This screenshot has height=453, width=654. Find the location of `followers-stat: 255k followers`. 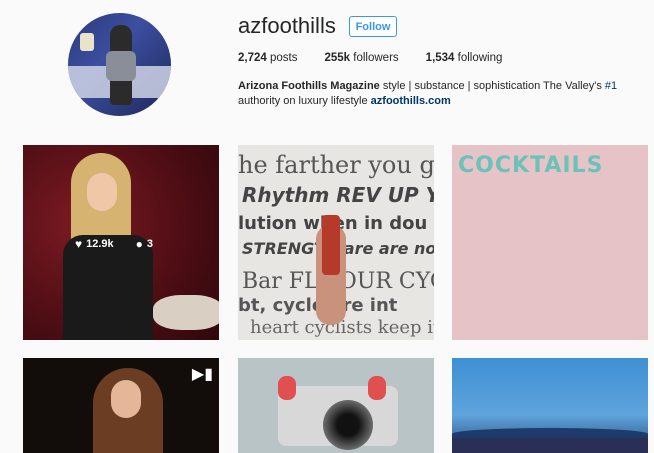

followers-stat: 255k followers is located at coordinates (361, 58).